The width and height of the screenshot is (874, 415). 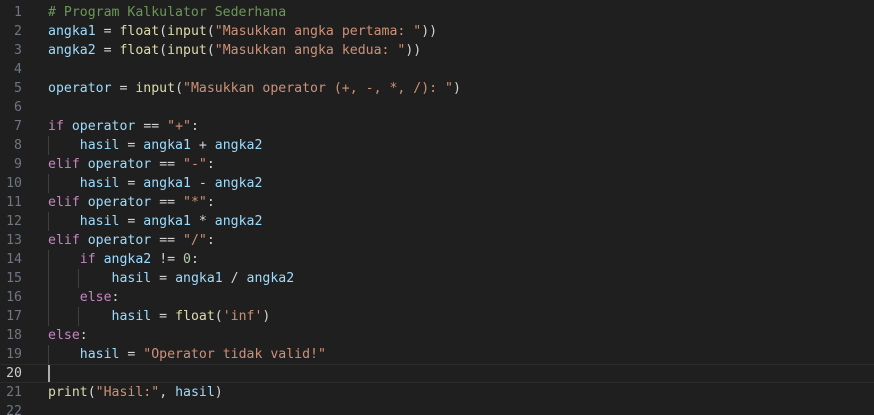 I want to click on line-code: elif operator == "-":, so click(x=131, y=164).